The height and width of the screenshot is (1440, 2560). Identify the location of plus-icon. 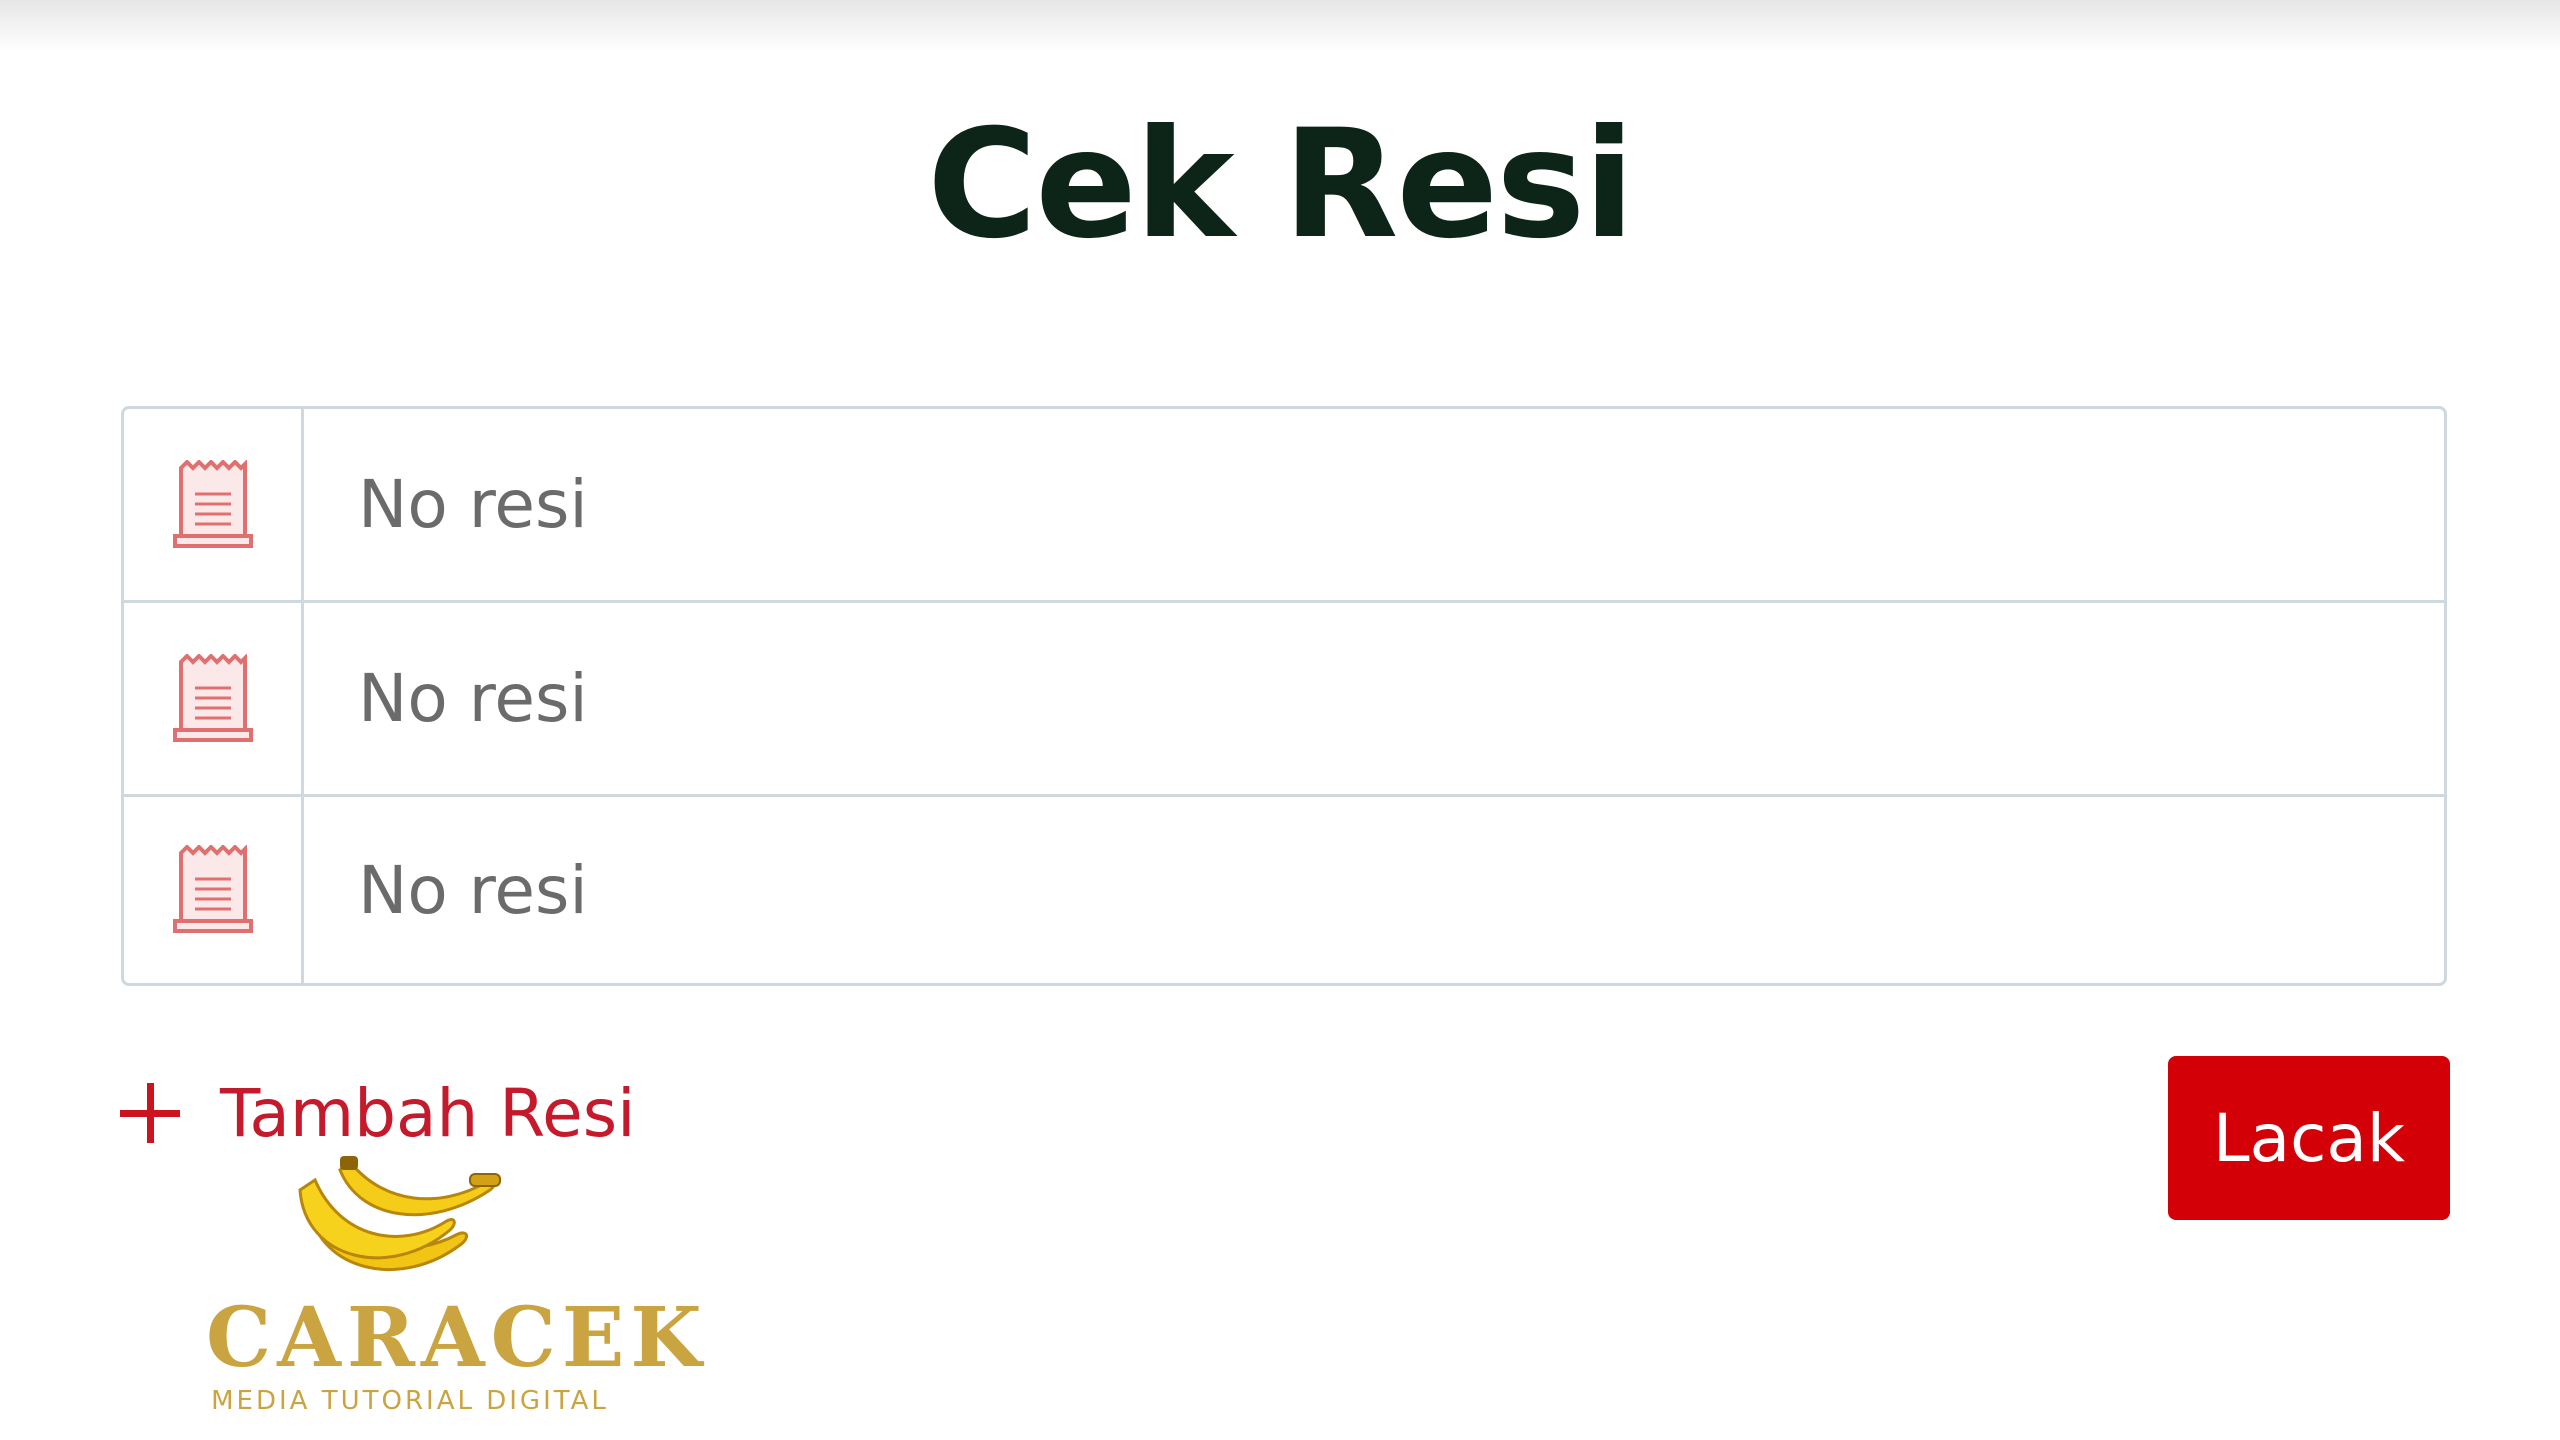
(150, 1113).